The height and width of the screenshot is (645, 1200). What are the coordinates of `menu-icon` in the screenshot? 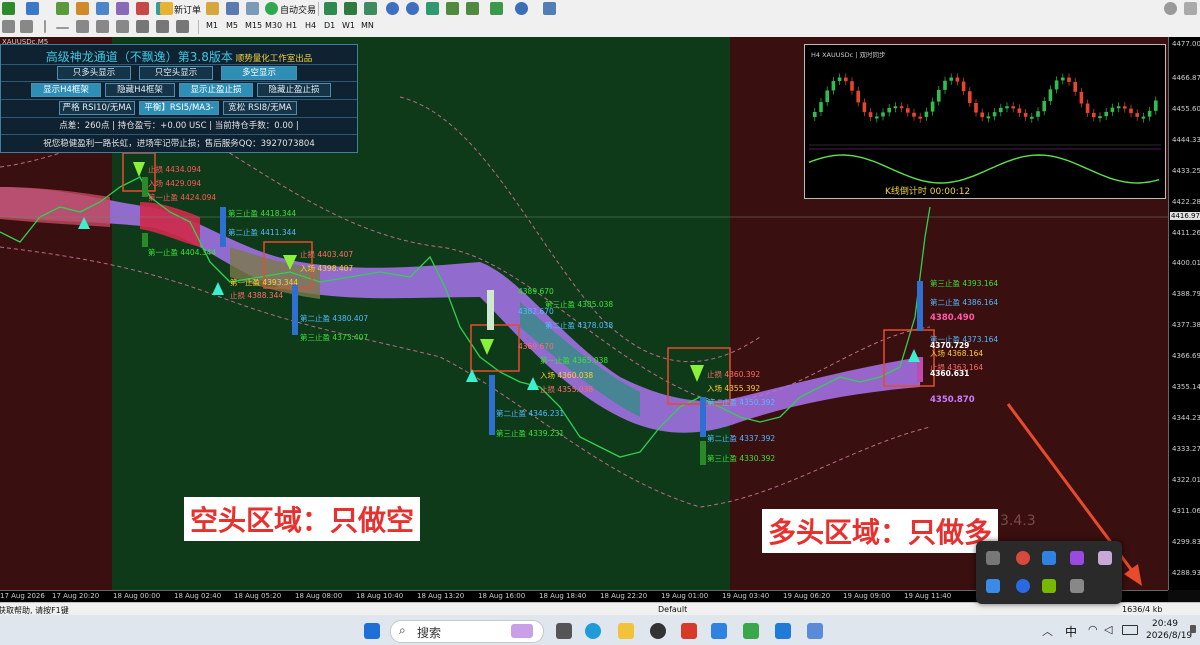 It's located at (8, 8).